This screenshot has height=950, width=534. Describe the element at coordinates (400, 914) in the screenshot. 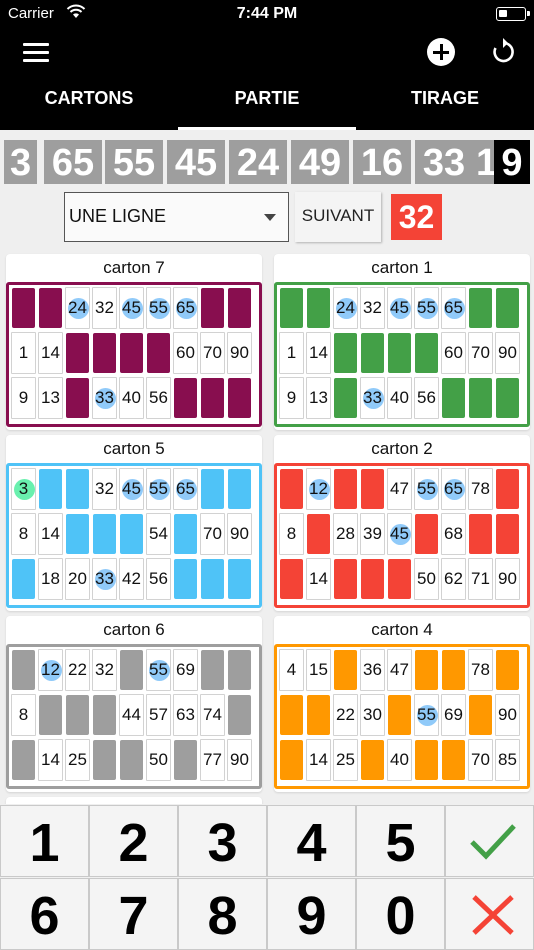

I see `keypad-key-0: 0` at that location.